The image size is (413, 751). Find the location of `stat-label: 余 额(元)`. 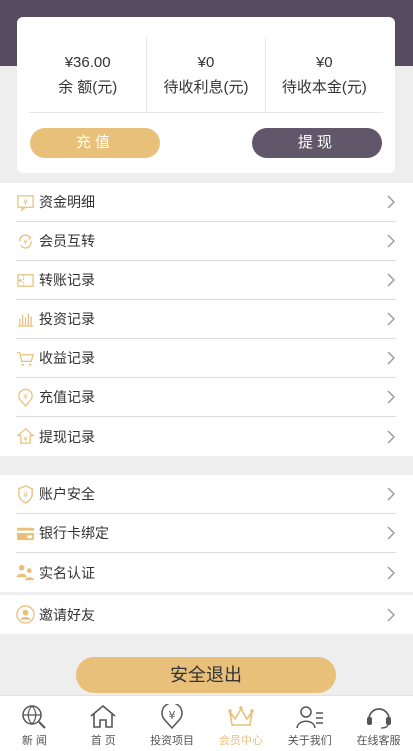

stat-label: 余 额(元) is located at coordinates (88, 87).